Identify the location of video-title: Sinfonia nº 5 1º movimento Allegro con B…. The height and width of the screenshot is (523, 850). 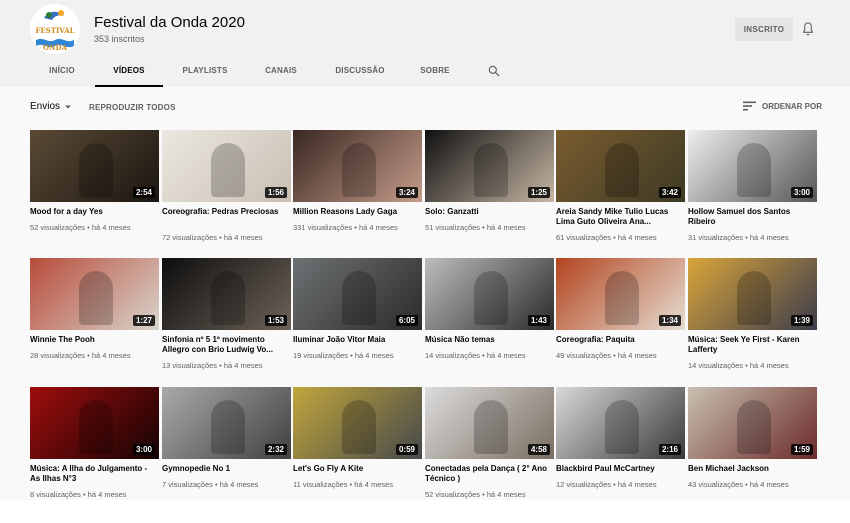
(226, 345).